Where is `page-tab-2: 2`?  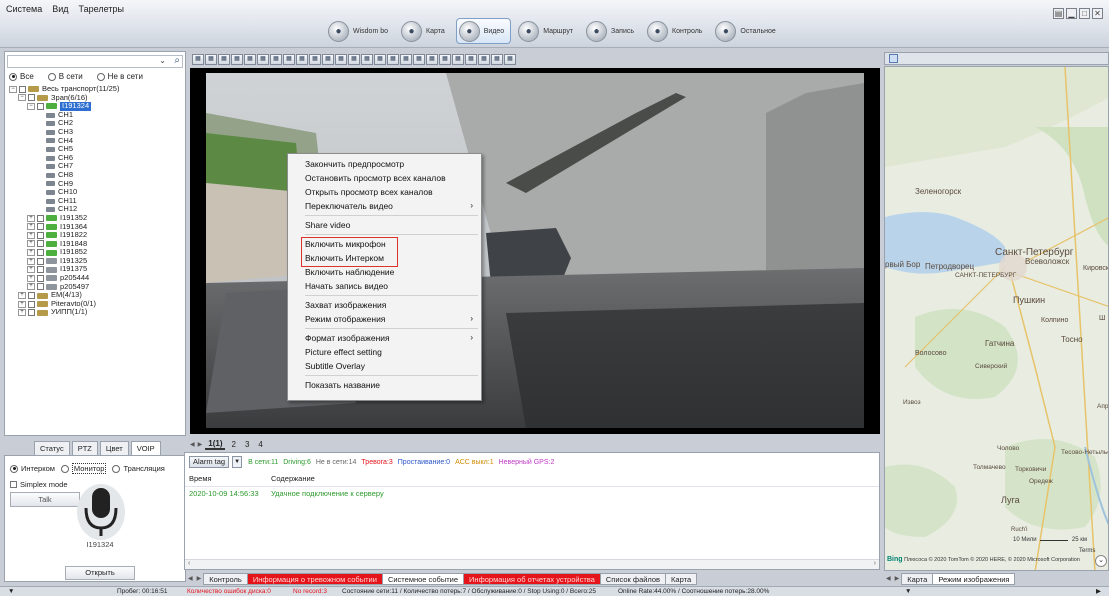
page-tab-2: 2 is located at coordinates (233, 444).